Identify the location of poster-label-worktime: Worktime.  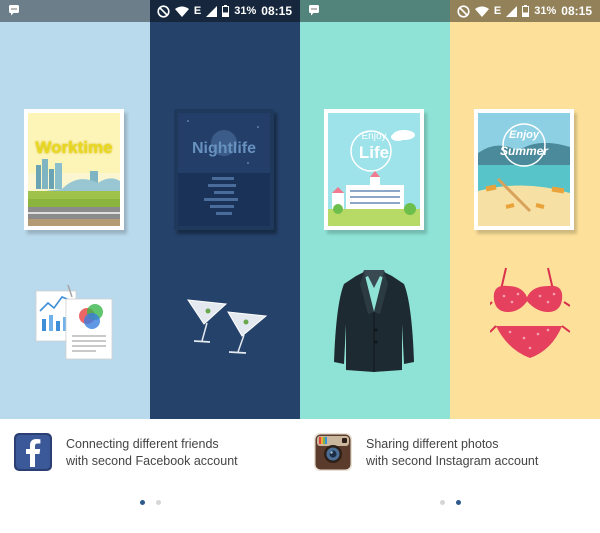
(74, 147).